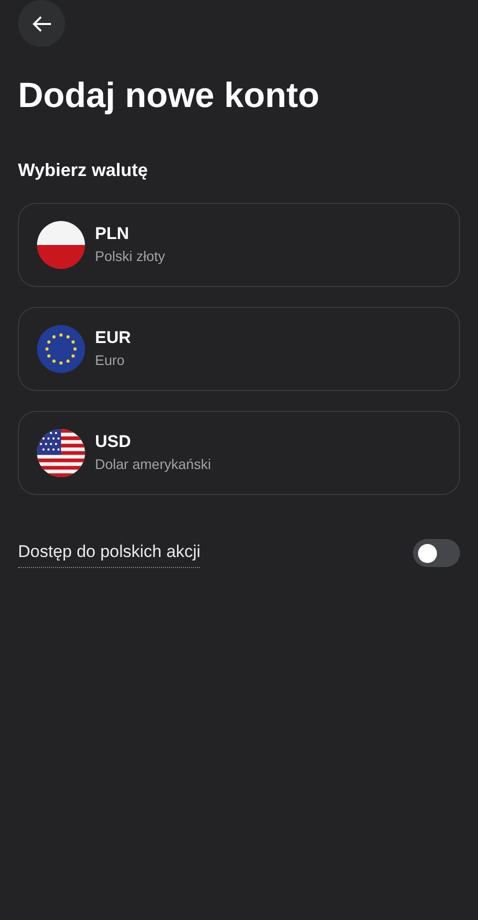  Describe the element at coordinates (153, 464) in the screenshot. I see `currency-name: Dolar amerykański` at that location.